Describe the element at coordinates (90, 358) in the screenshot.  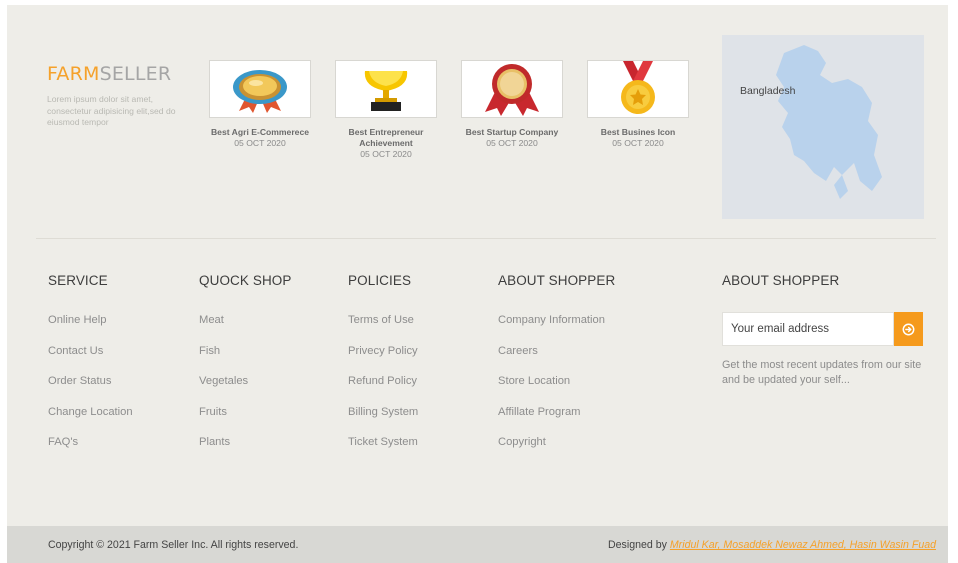
I see `footer-link: Contact Us` at that location.